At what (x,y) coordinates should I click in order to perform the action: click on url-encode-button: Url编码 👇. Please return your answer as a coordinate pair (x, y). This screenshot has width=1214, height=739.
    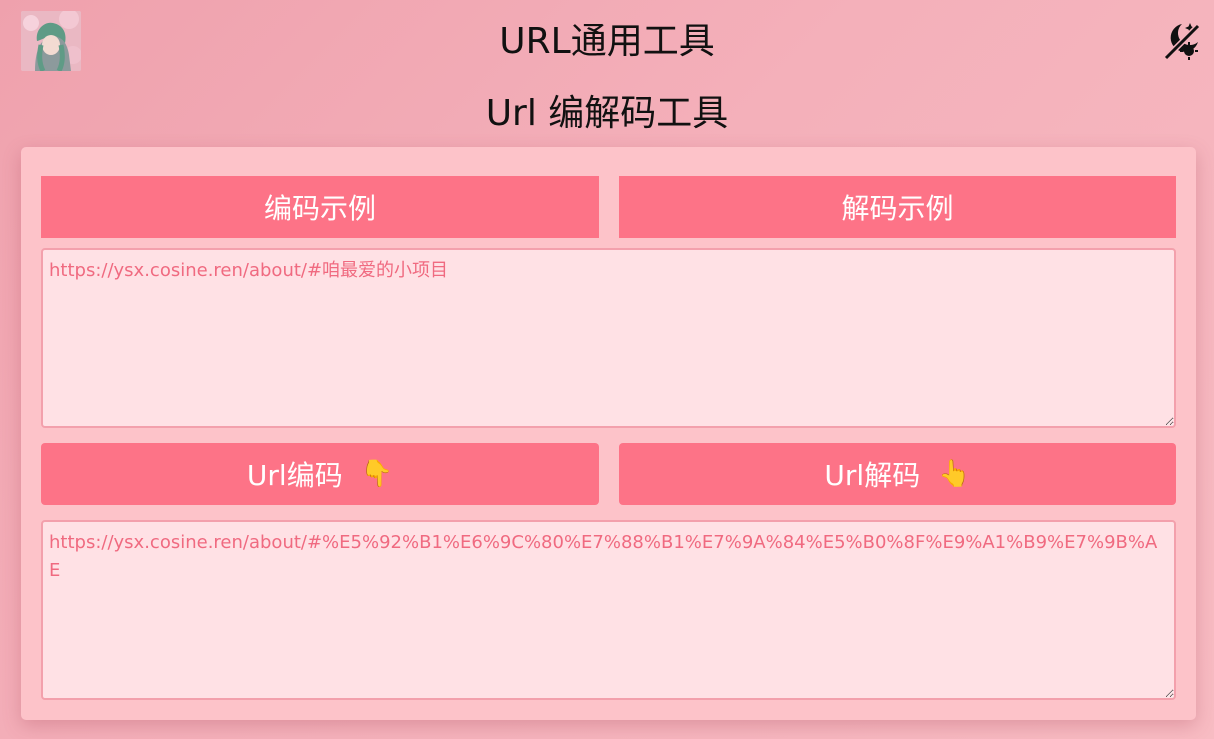
    Looking at the image, I should click on (320, 474).